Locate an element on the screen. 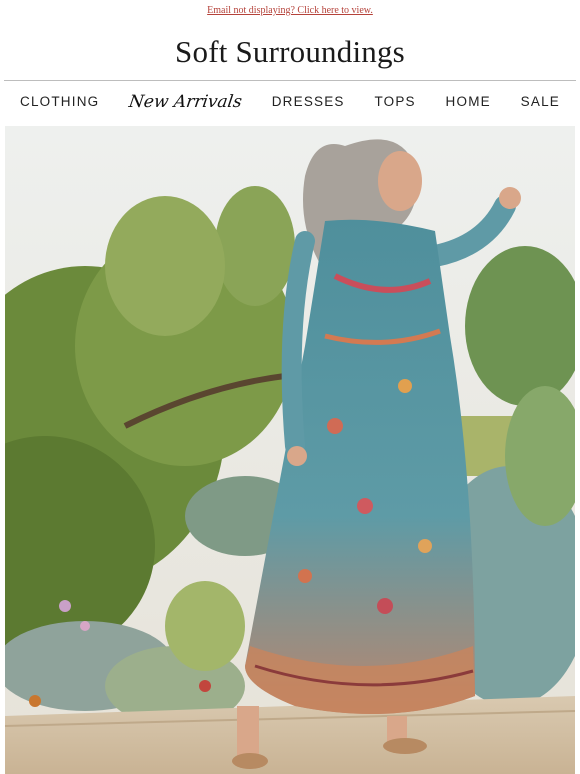 The width and height of the screenshot is (580, 774). nav-new-arrivals: New Arrivals is located at coordinates (186, 102).